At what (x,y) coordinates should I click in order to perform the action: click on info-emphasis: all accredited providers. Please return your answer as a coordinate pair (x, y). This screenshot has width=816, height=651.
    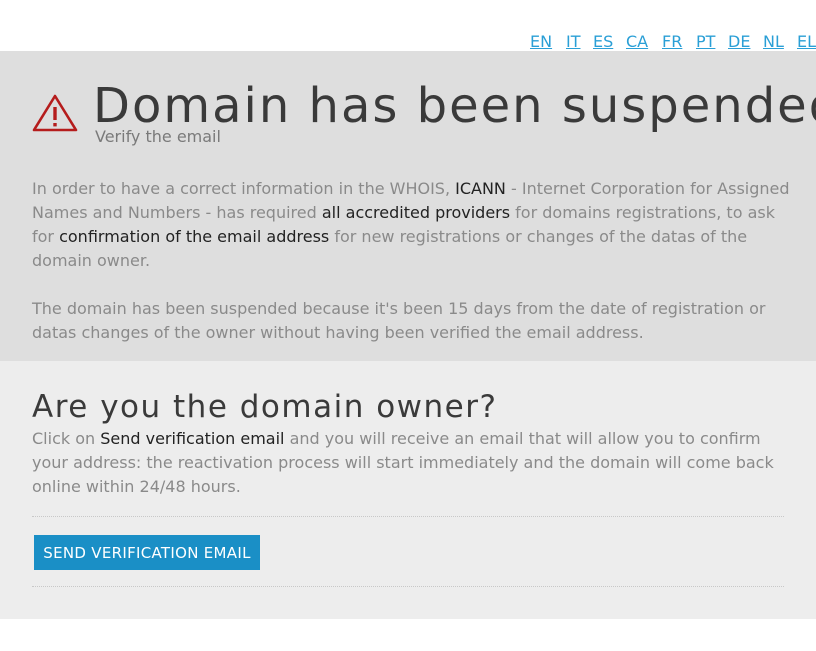
    Looking at the image, I should click on (416, 212).